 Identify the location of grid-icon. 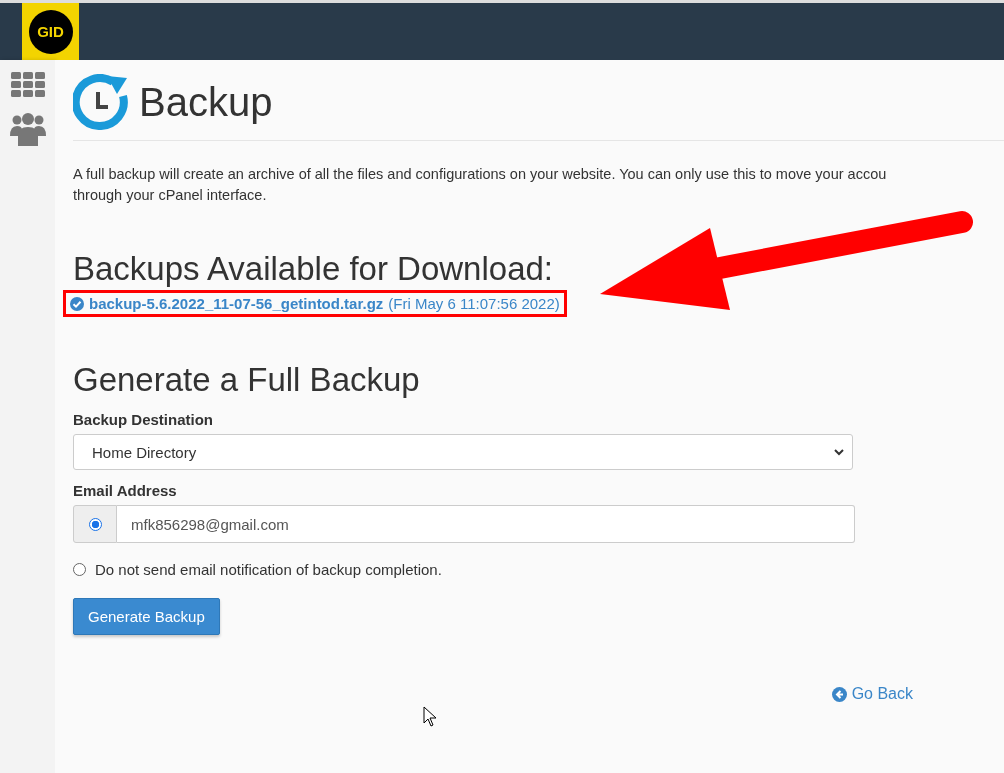
(27, 85).